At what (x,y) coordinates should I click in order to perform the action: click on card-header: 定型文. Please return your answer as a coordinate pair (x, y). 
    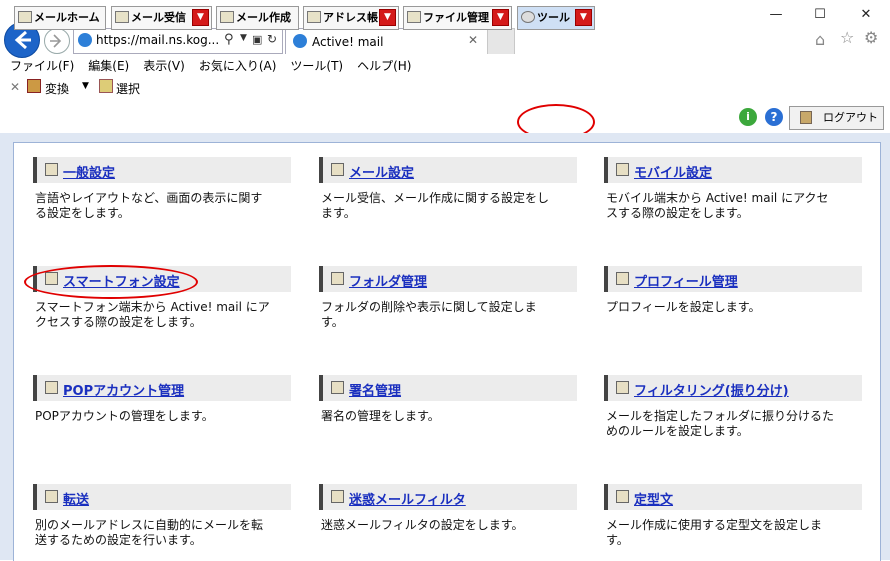
    Looking at the image, I should click on (733, 497).